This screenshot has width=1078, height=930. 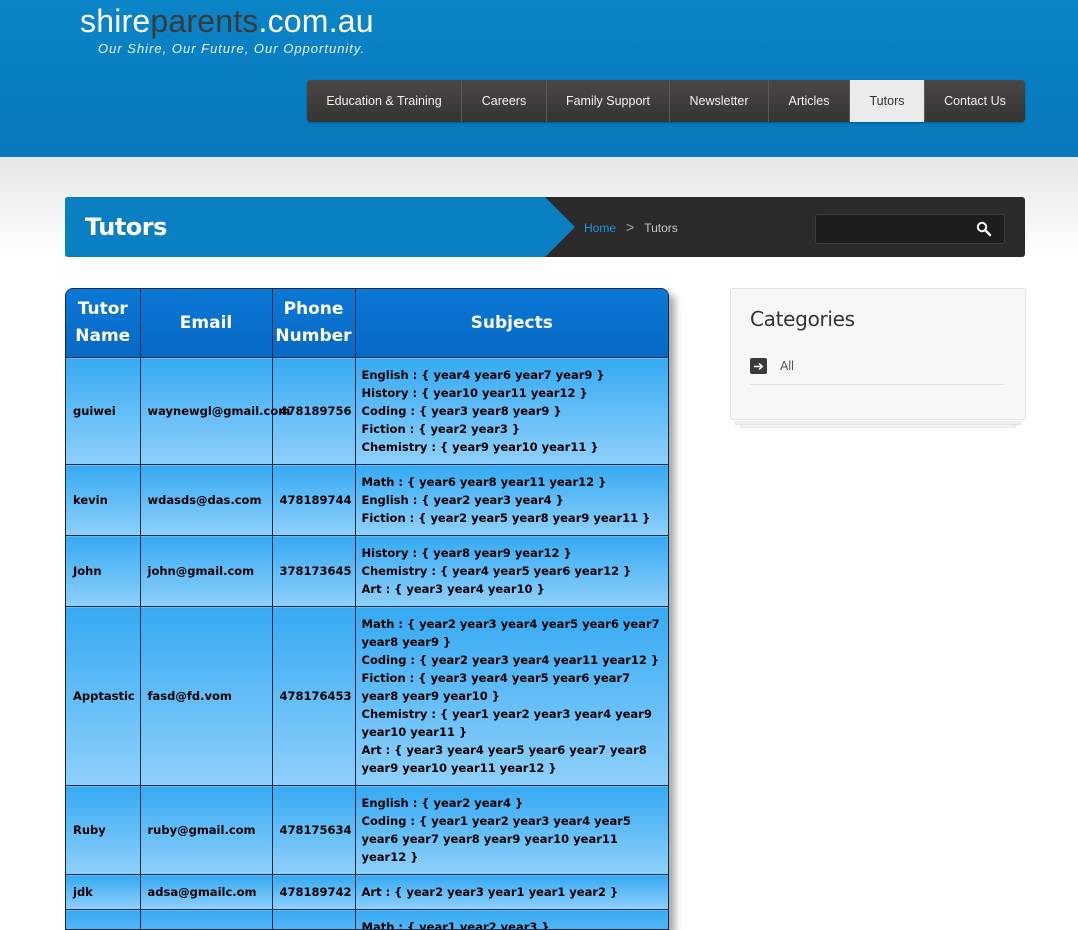 I want to click on breadcrumb-current: Tutors, so click(x=661, y=228).